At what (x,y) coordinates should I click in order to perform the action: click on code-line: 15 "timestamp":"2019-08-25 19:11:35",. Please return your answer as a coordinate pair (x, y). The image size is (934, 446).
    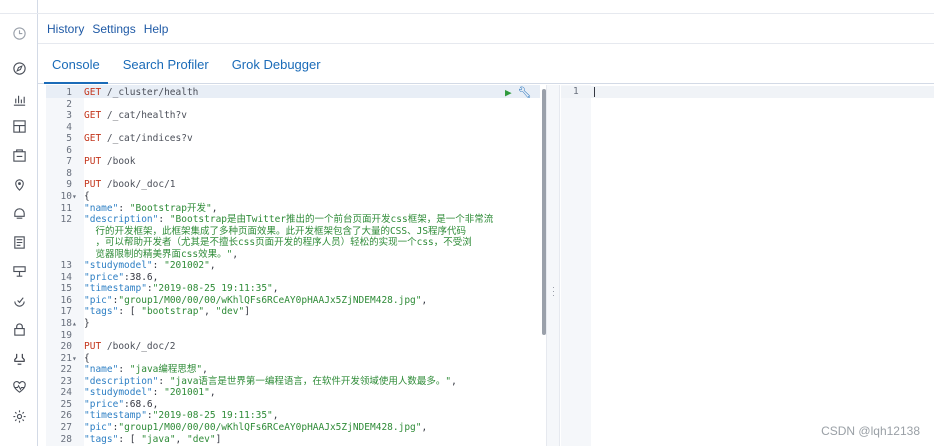
    Looking at the image, I should click on (162, 288).